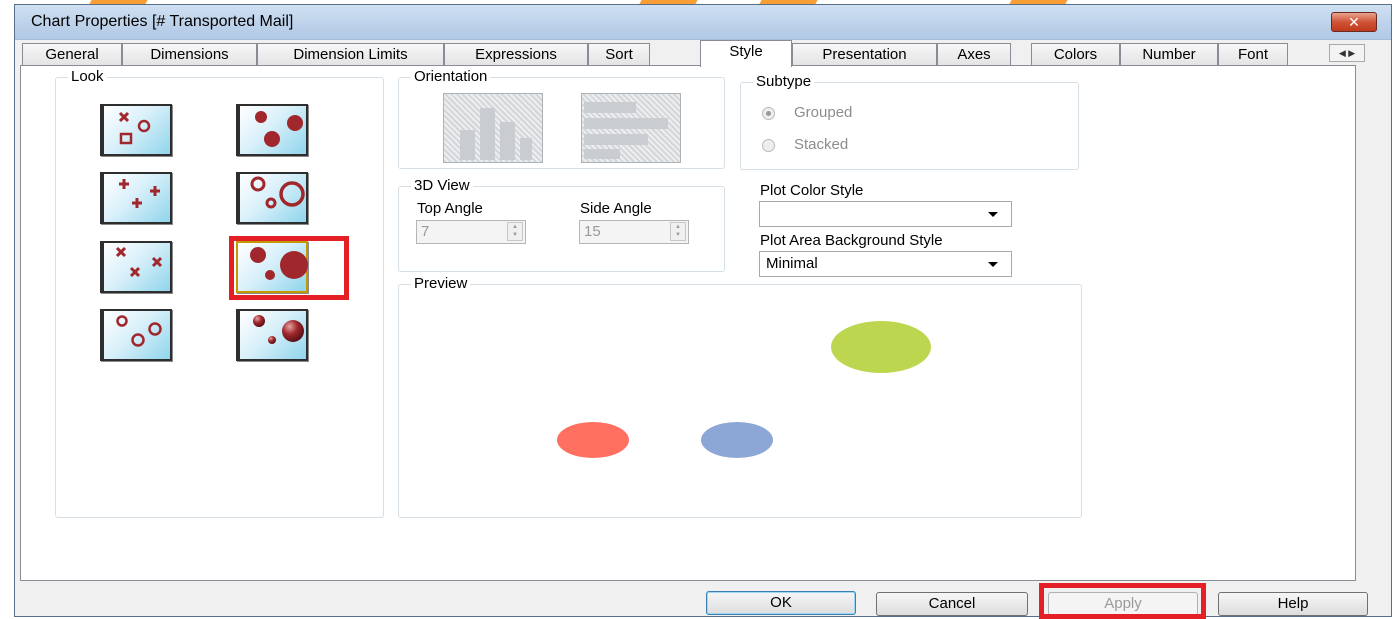 This screenshot has height=619, width=1398. What do you see at coordinates (881, 347) in the screenshot?
I see `preview-bubble-green` at bounding box center [881, 347].